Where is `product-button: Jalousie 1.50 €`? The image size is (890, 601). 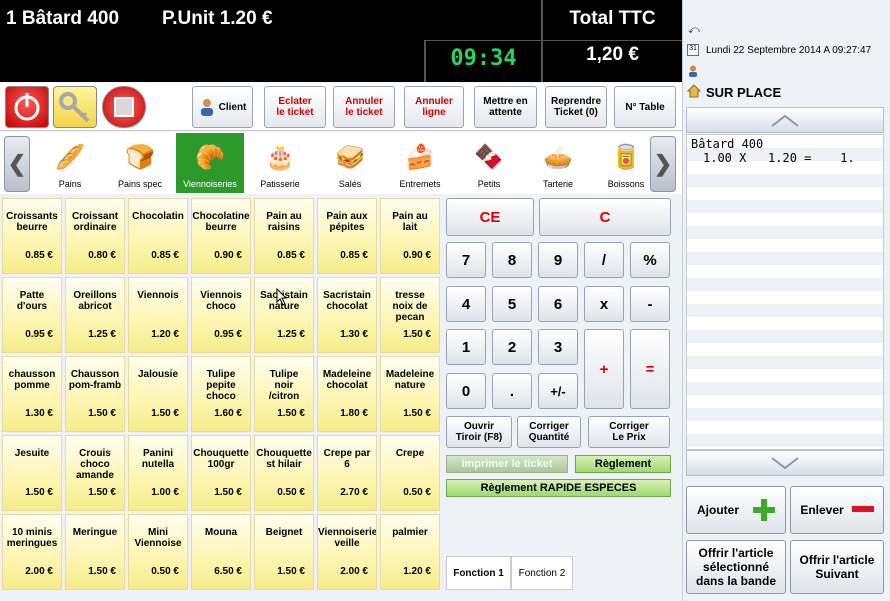
product-button: Jalousie 1.50 € is located at coordinates (158, 394).